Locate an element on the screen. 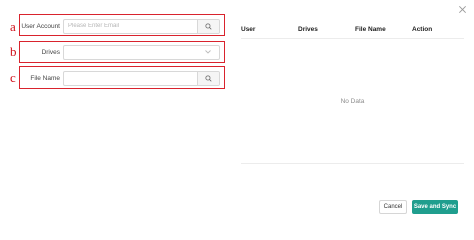  file-name-input is located at coordinates (130, 78).